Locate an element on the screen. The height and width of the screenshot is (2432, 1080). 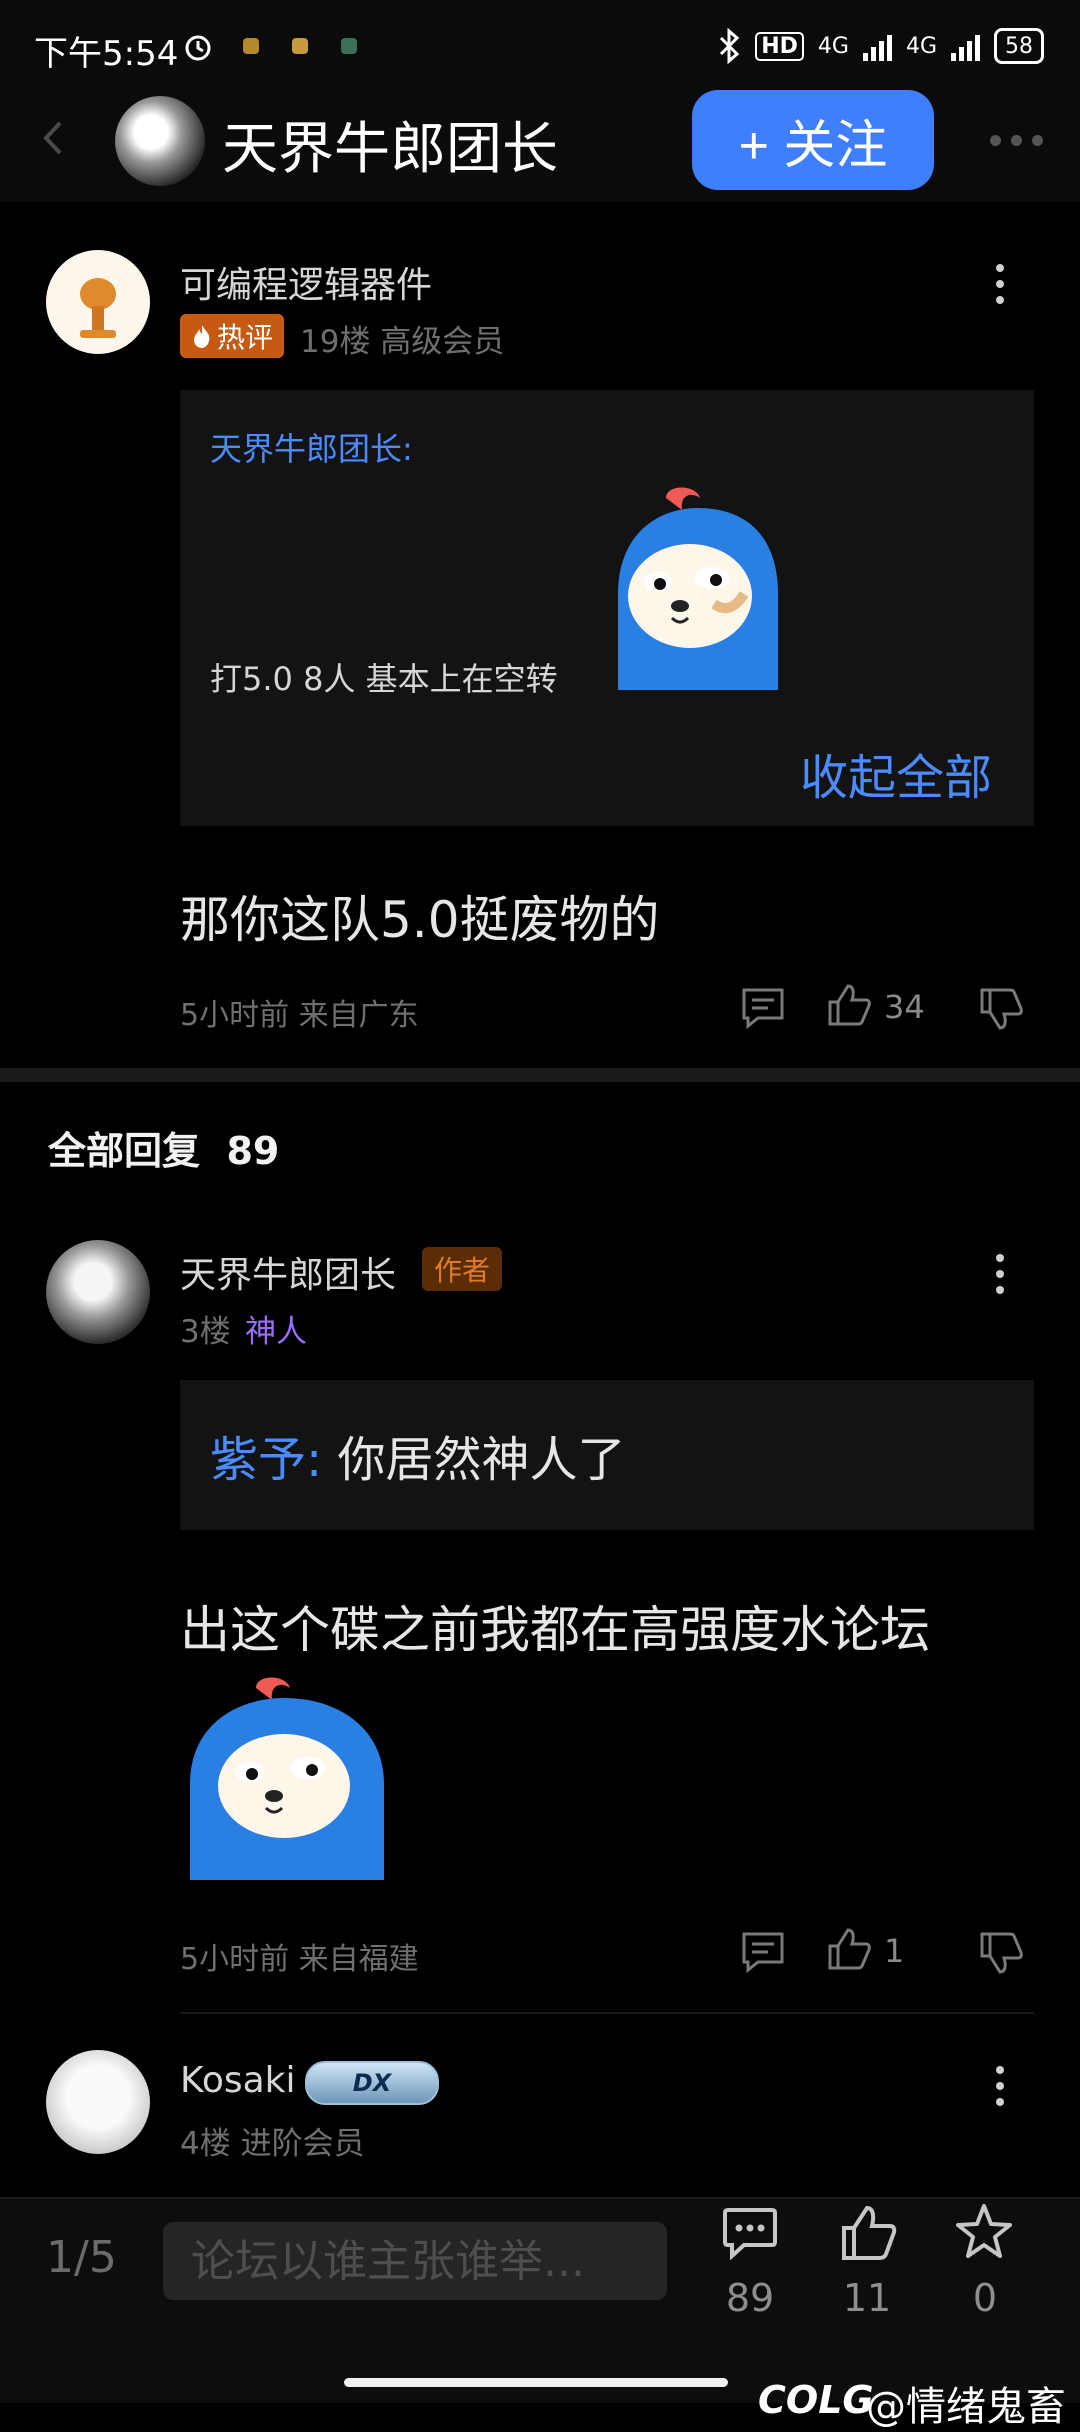
reply-divider is located at coordinates (607, 2013).